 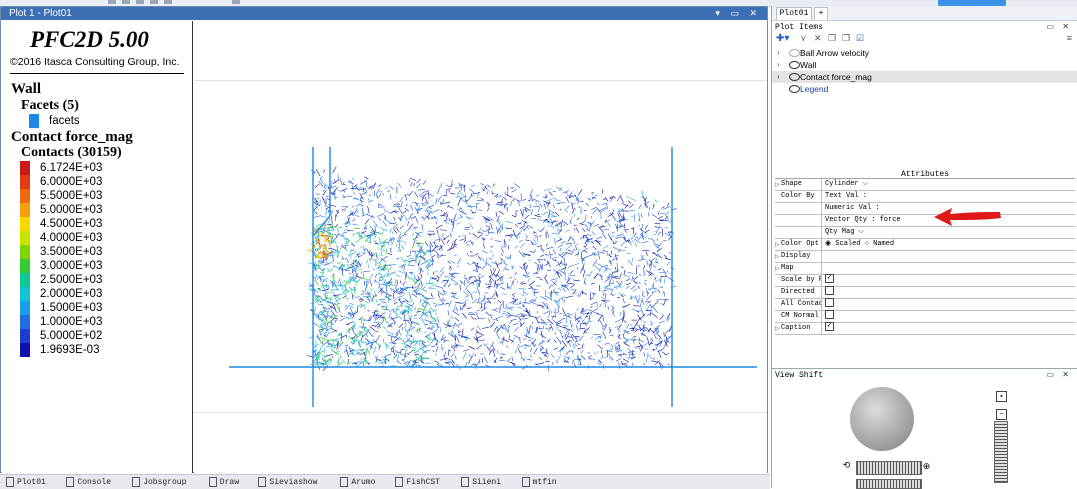 I want to click on window-tab: Arumo, so click(x=357, y=482).